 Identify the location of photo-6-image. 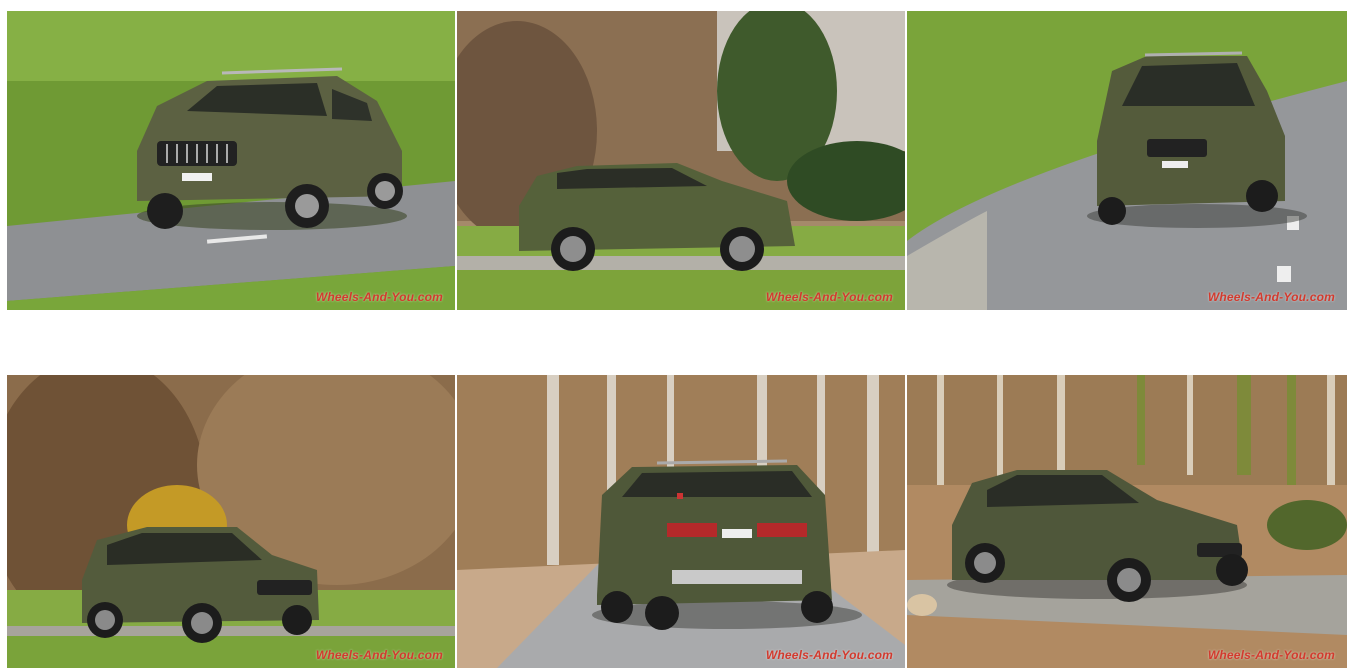
(1127, 521).